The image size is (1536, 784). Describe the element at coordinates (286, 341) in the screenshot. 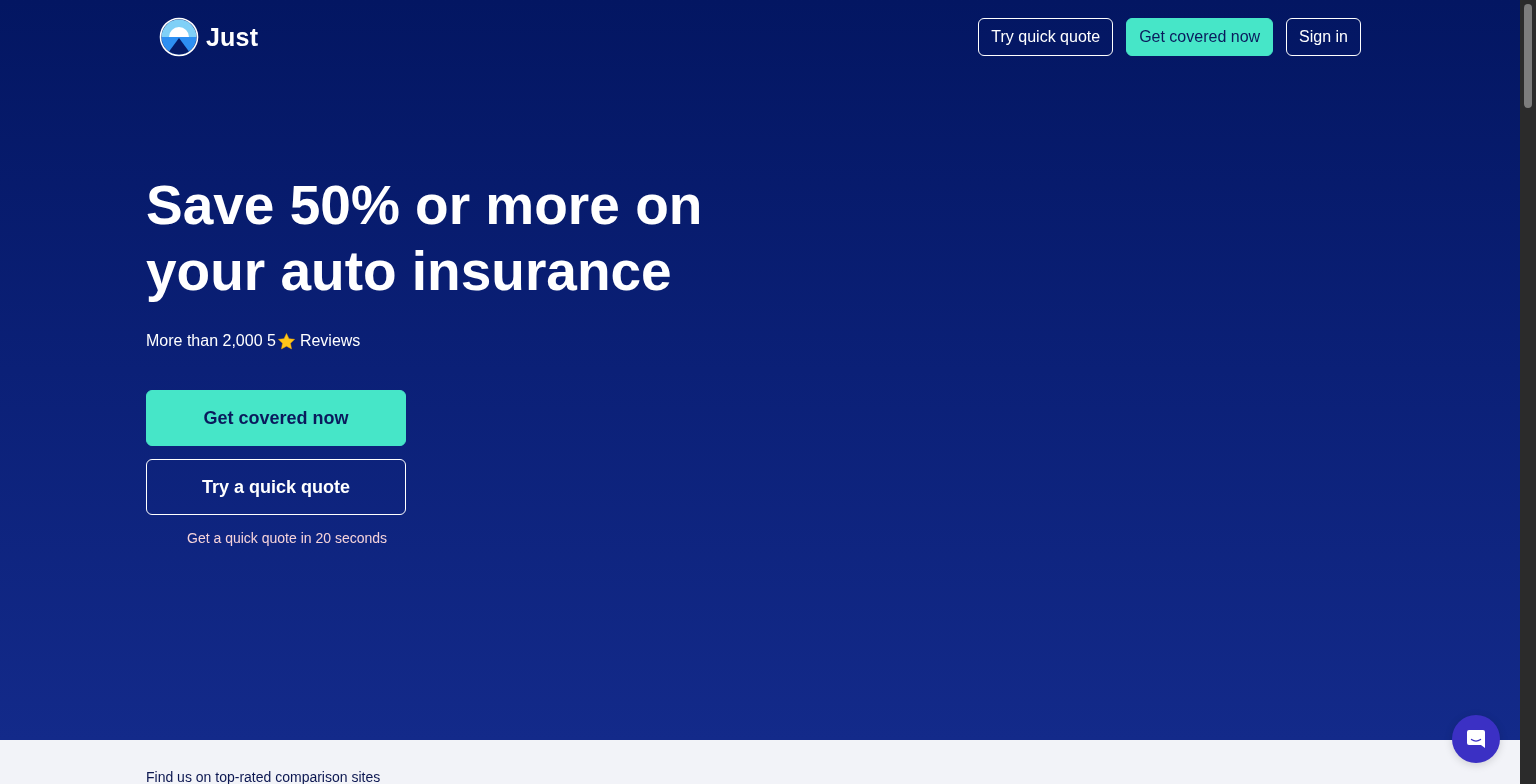

I see `star-icon` at that location.